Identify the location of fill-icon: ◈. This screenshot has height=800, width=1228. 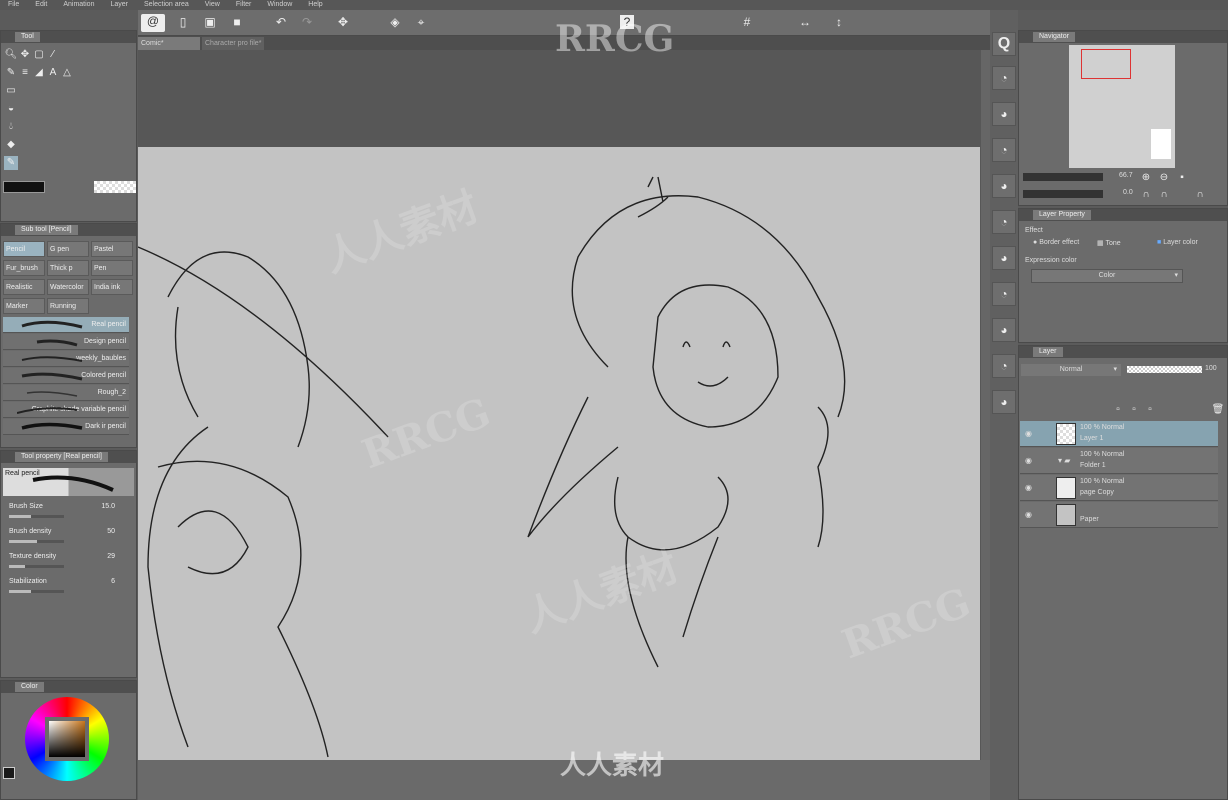
(395, 22).